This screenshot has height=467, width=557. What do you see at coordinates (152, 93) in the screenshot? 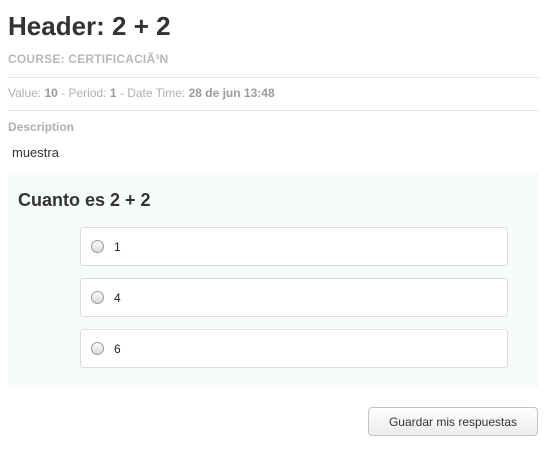
I see `datetime-label: - Date Time:` at bounding box center [152, 93].